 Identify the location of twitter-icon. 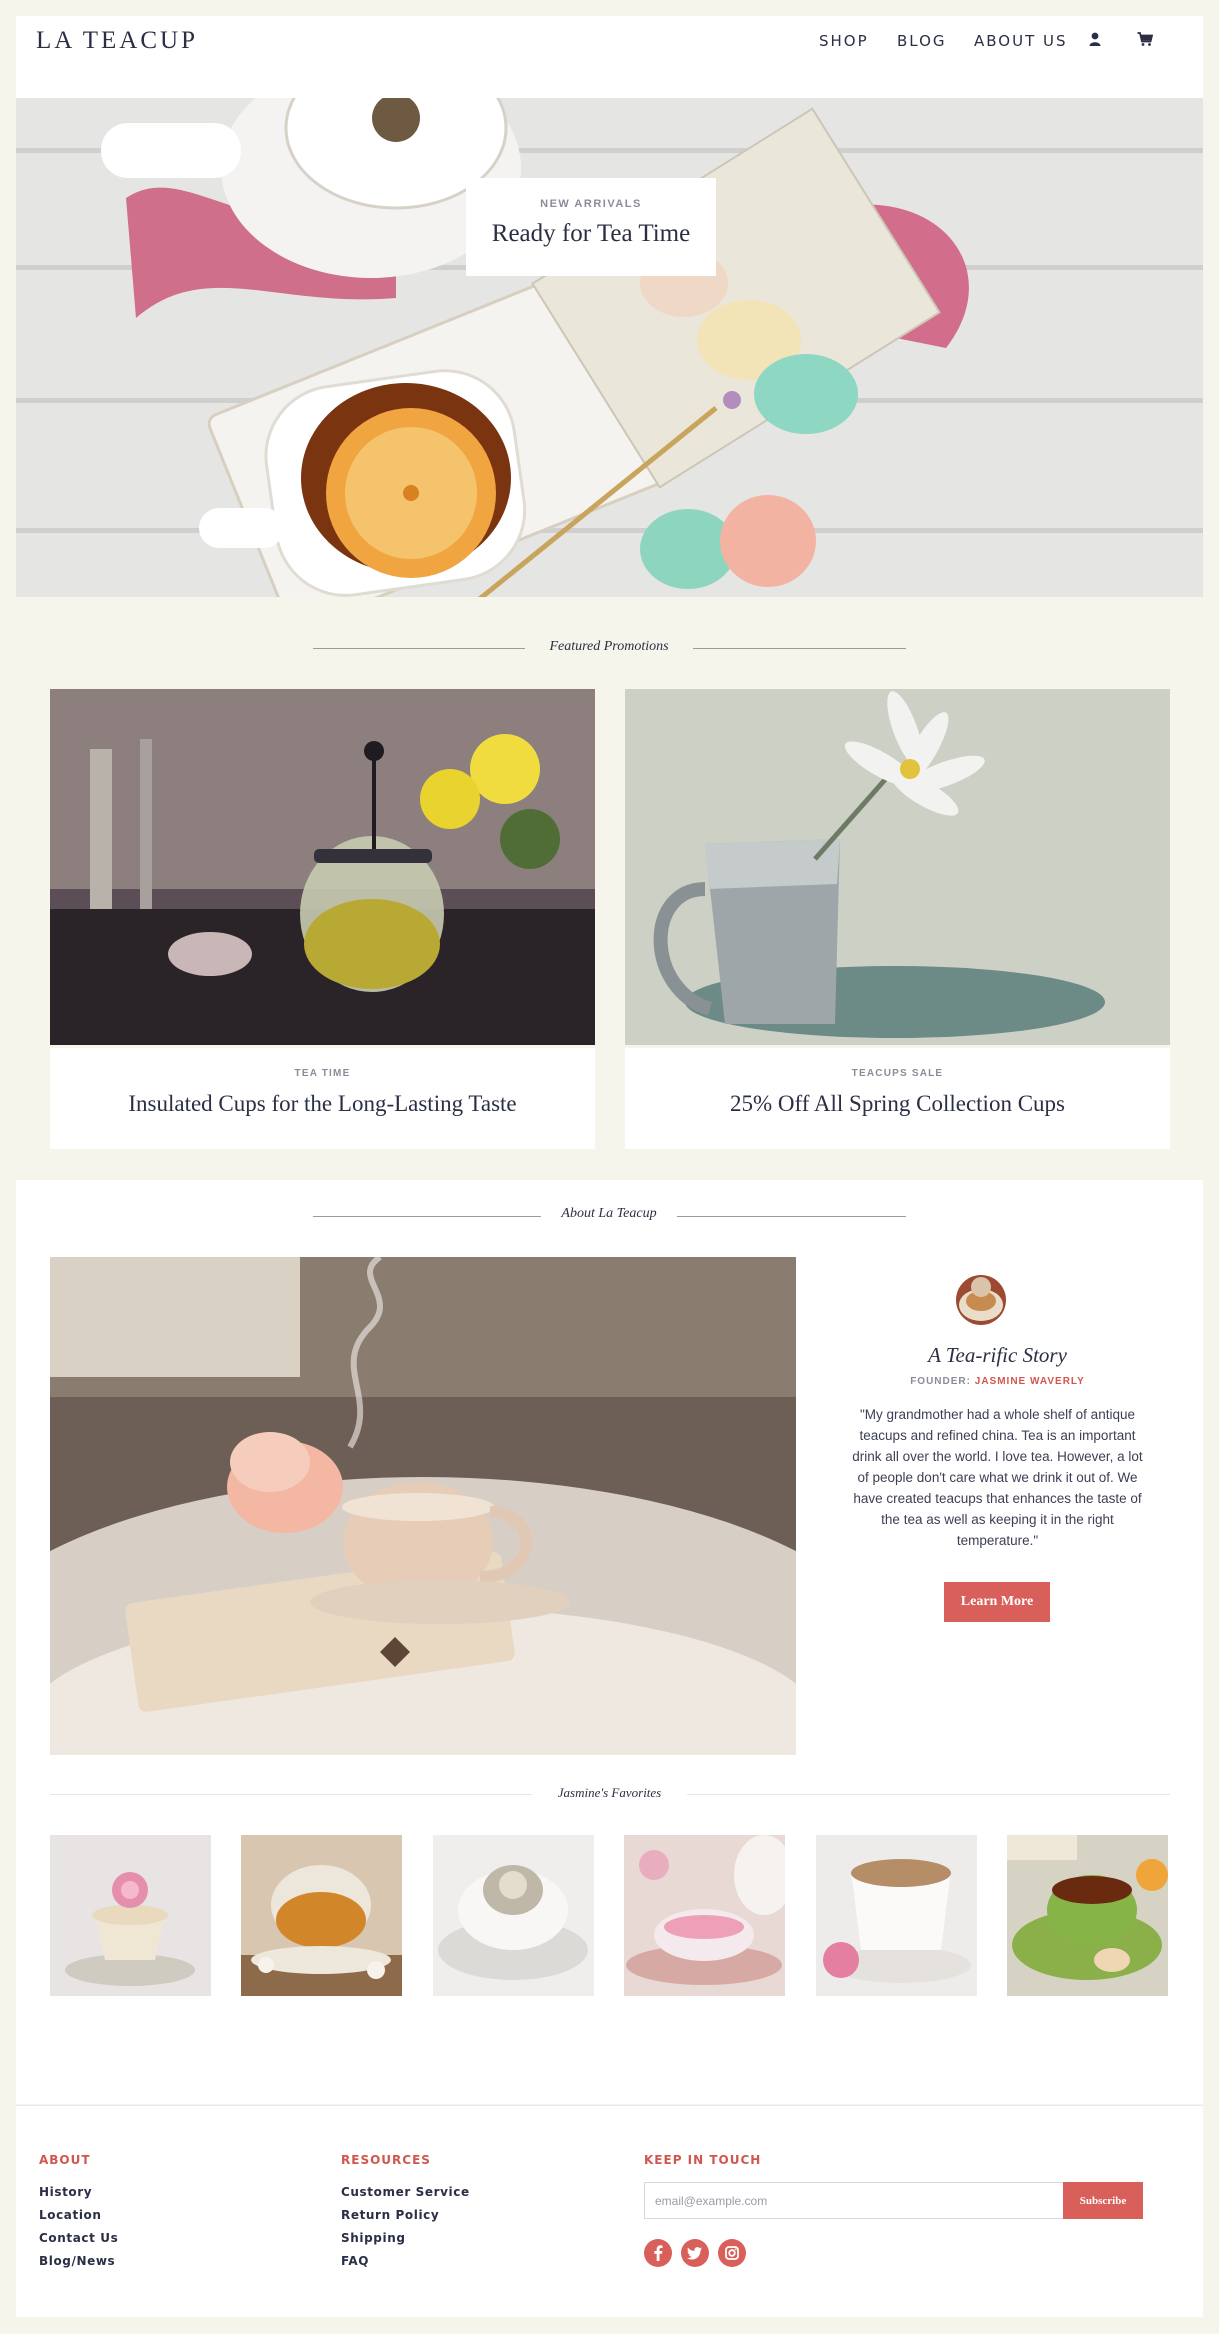
(695, 2253).